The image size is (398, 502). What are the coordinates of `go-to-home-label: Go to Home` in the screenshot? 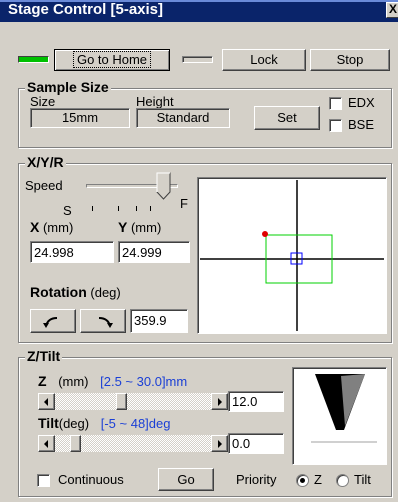 It's located at (112, 59).